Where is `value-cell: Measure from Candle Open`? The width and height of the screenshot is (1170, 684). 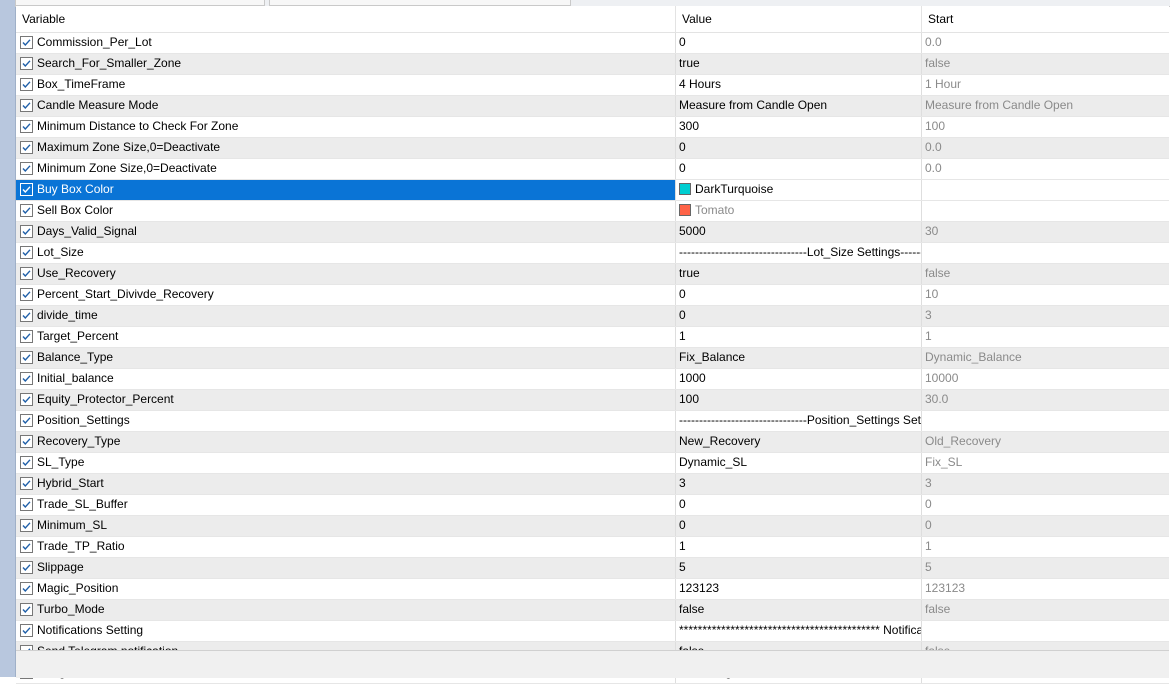
value-cell: Measure from Candle Open is located at coordinates (798, 106).